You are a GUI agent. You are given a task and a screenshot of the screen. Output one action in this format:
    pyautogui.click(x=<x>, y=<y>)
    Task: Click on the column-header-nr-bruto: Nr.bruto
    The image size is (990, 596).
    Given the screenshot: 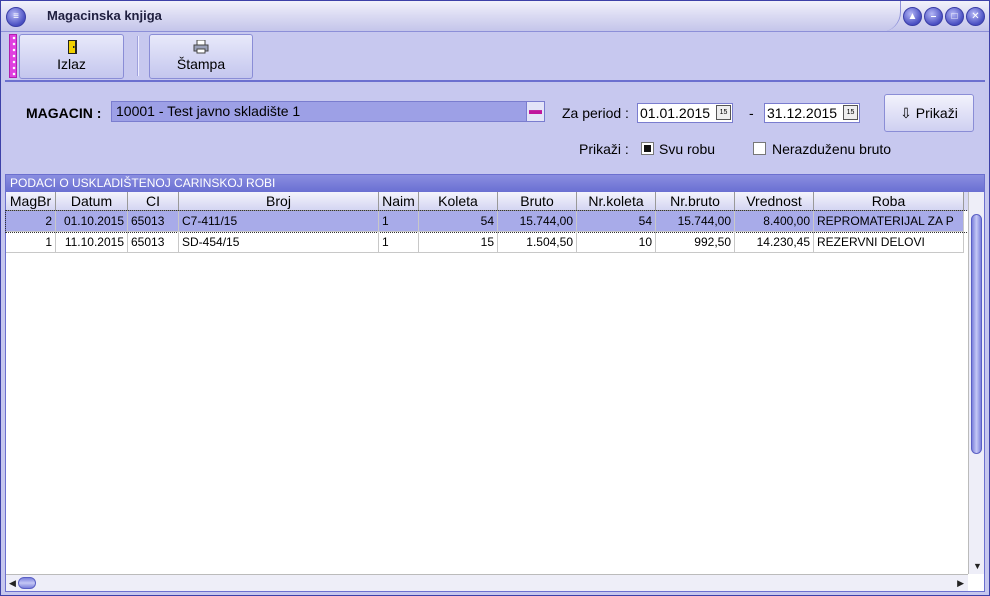 What is the action you would take?
    pyautogui.click(x=695, y=201)
    